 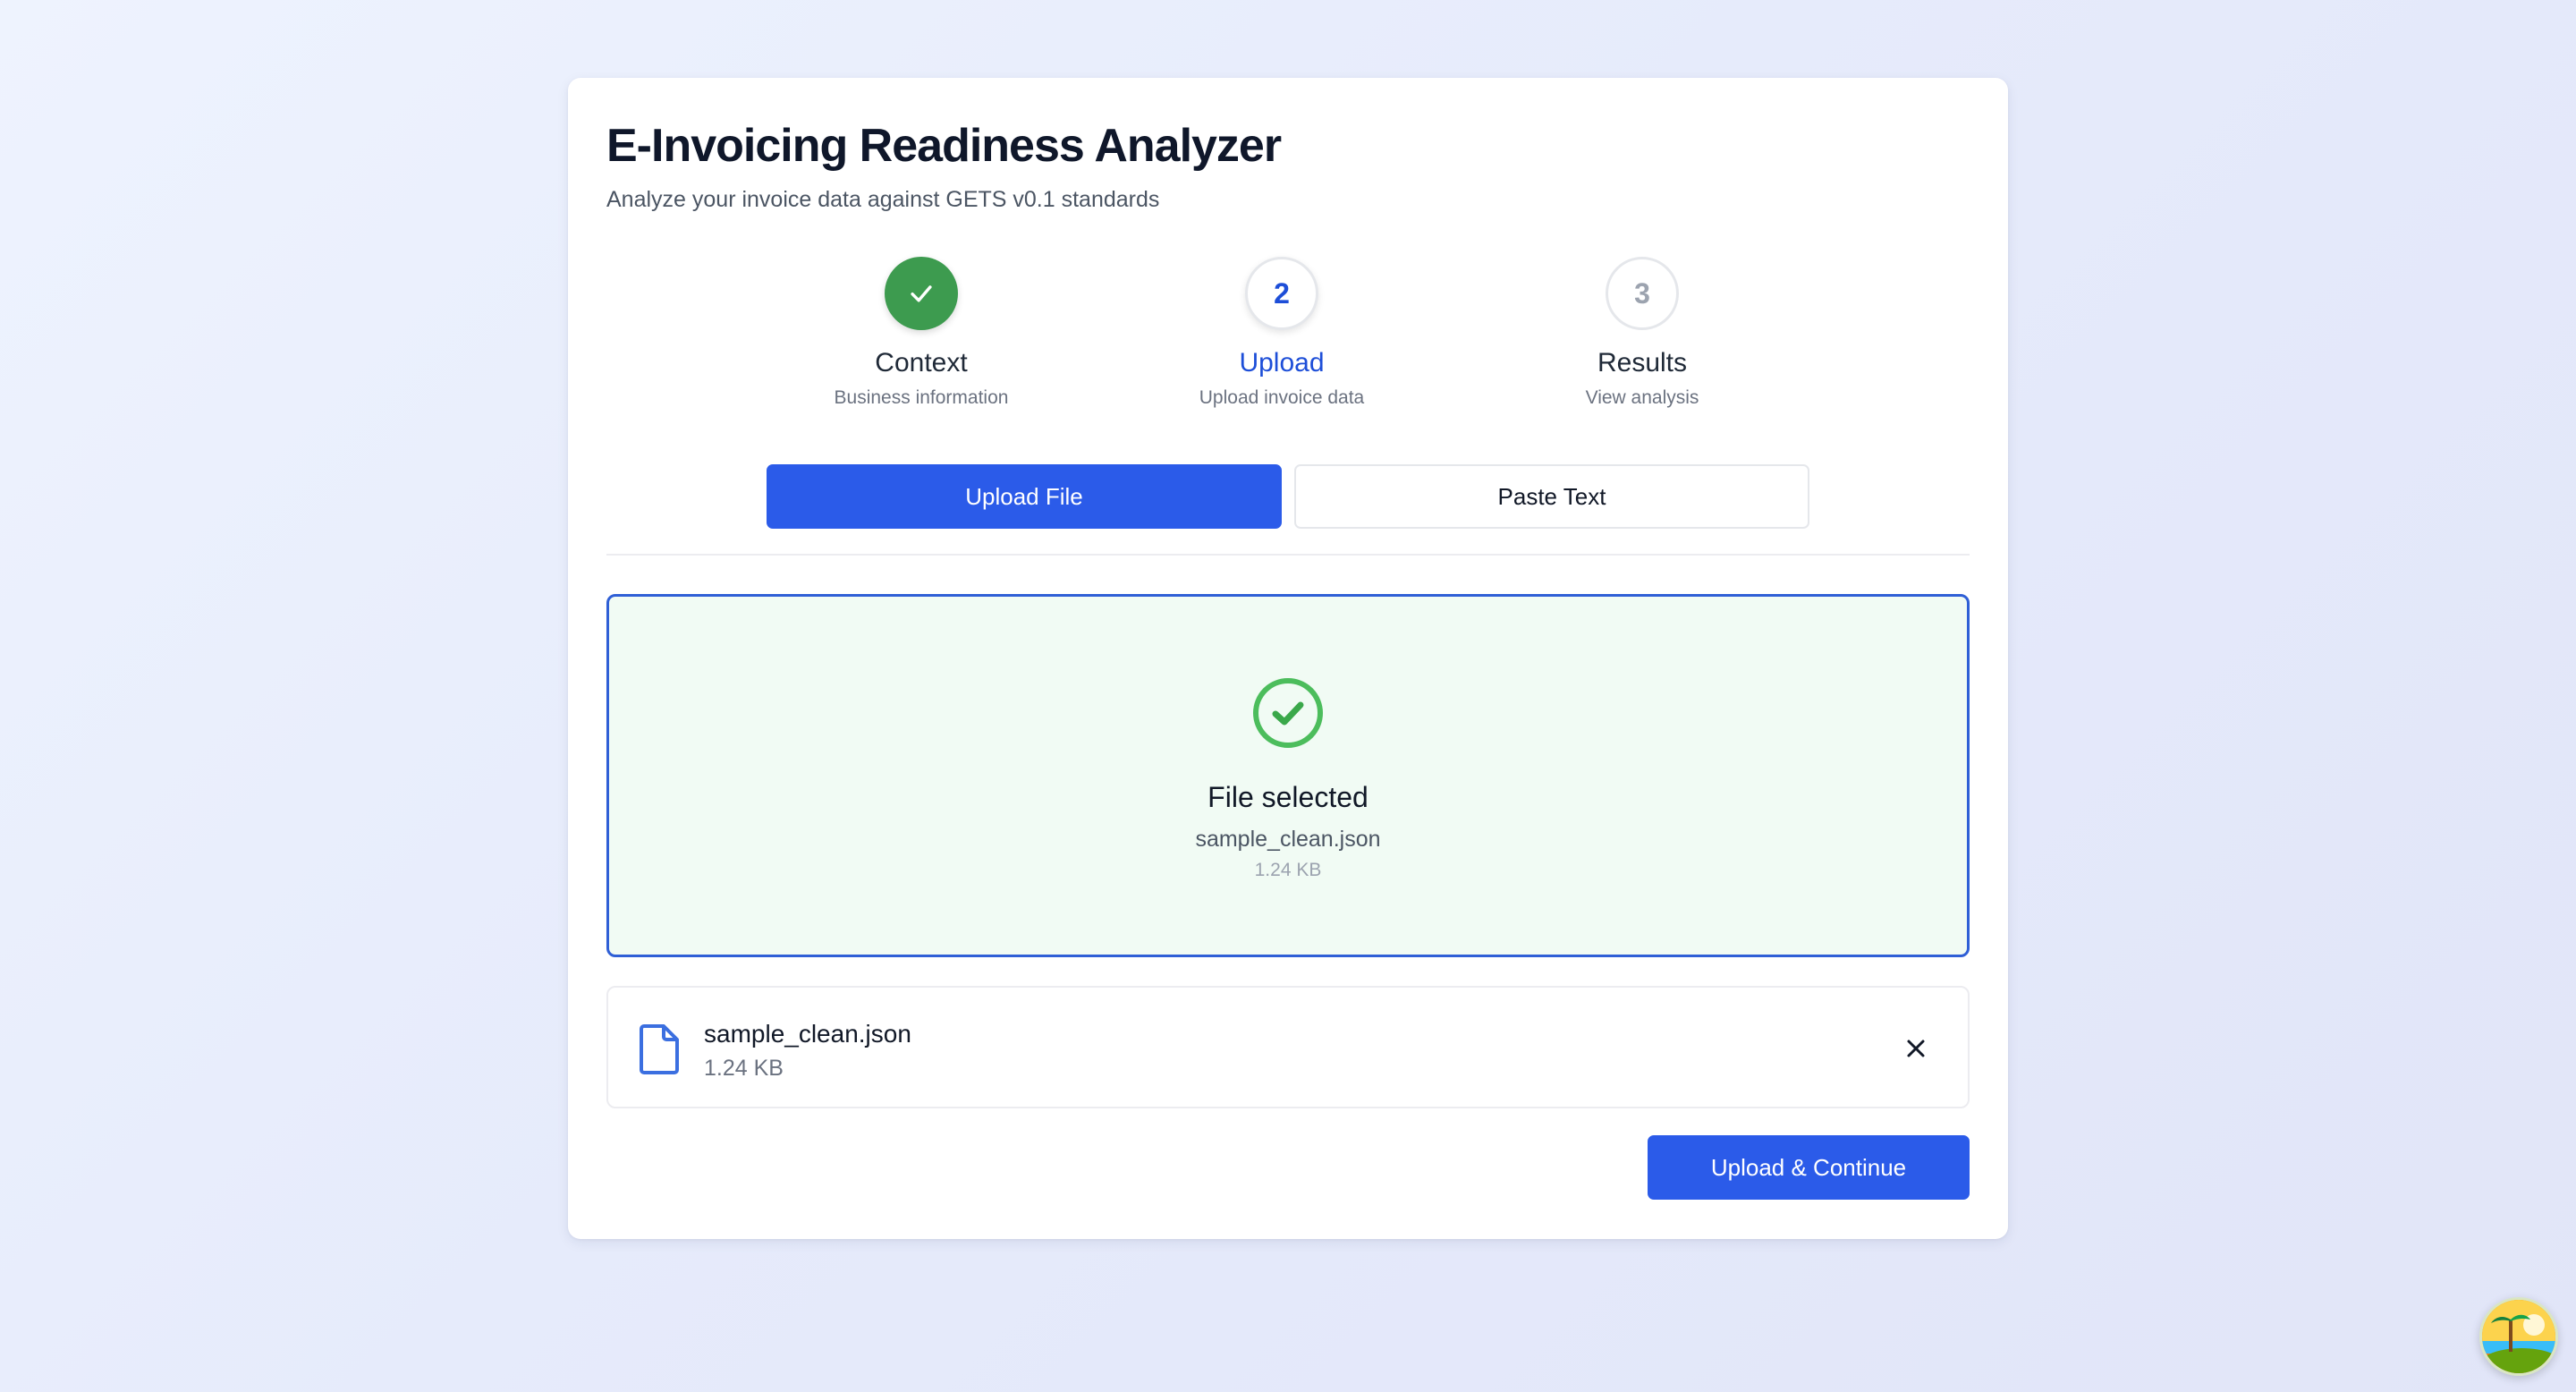 I want to click on page-title: E-Invoicing Readiness Analyzer, so click(x=944, y=146).